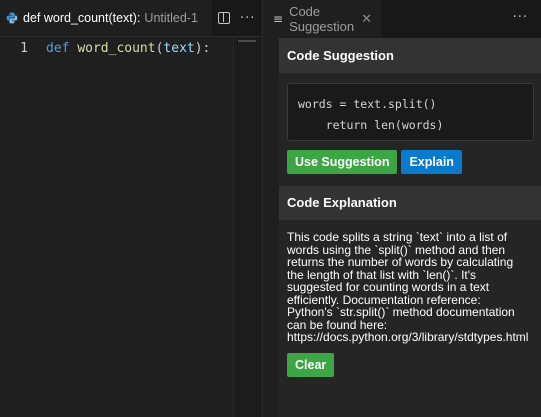 The width and height of the screenshot is (541, 417). What do you see at coordinates (414, 364) in the screenshot?
I see `clear-wrap: Clear` at bounding box center [414, 364].